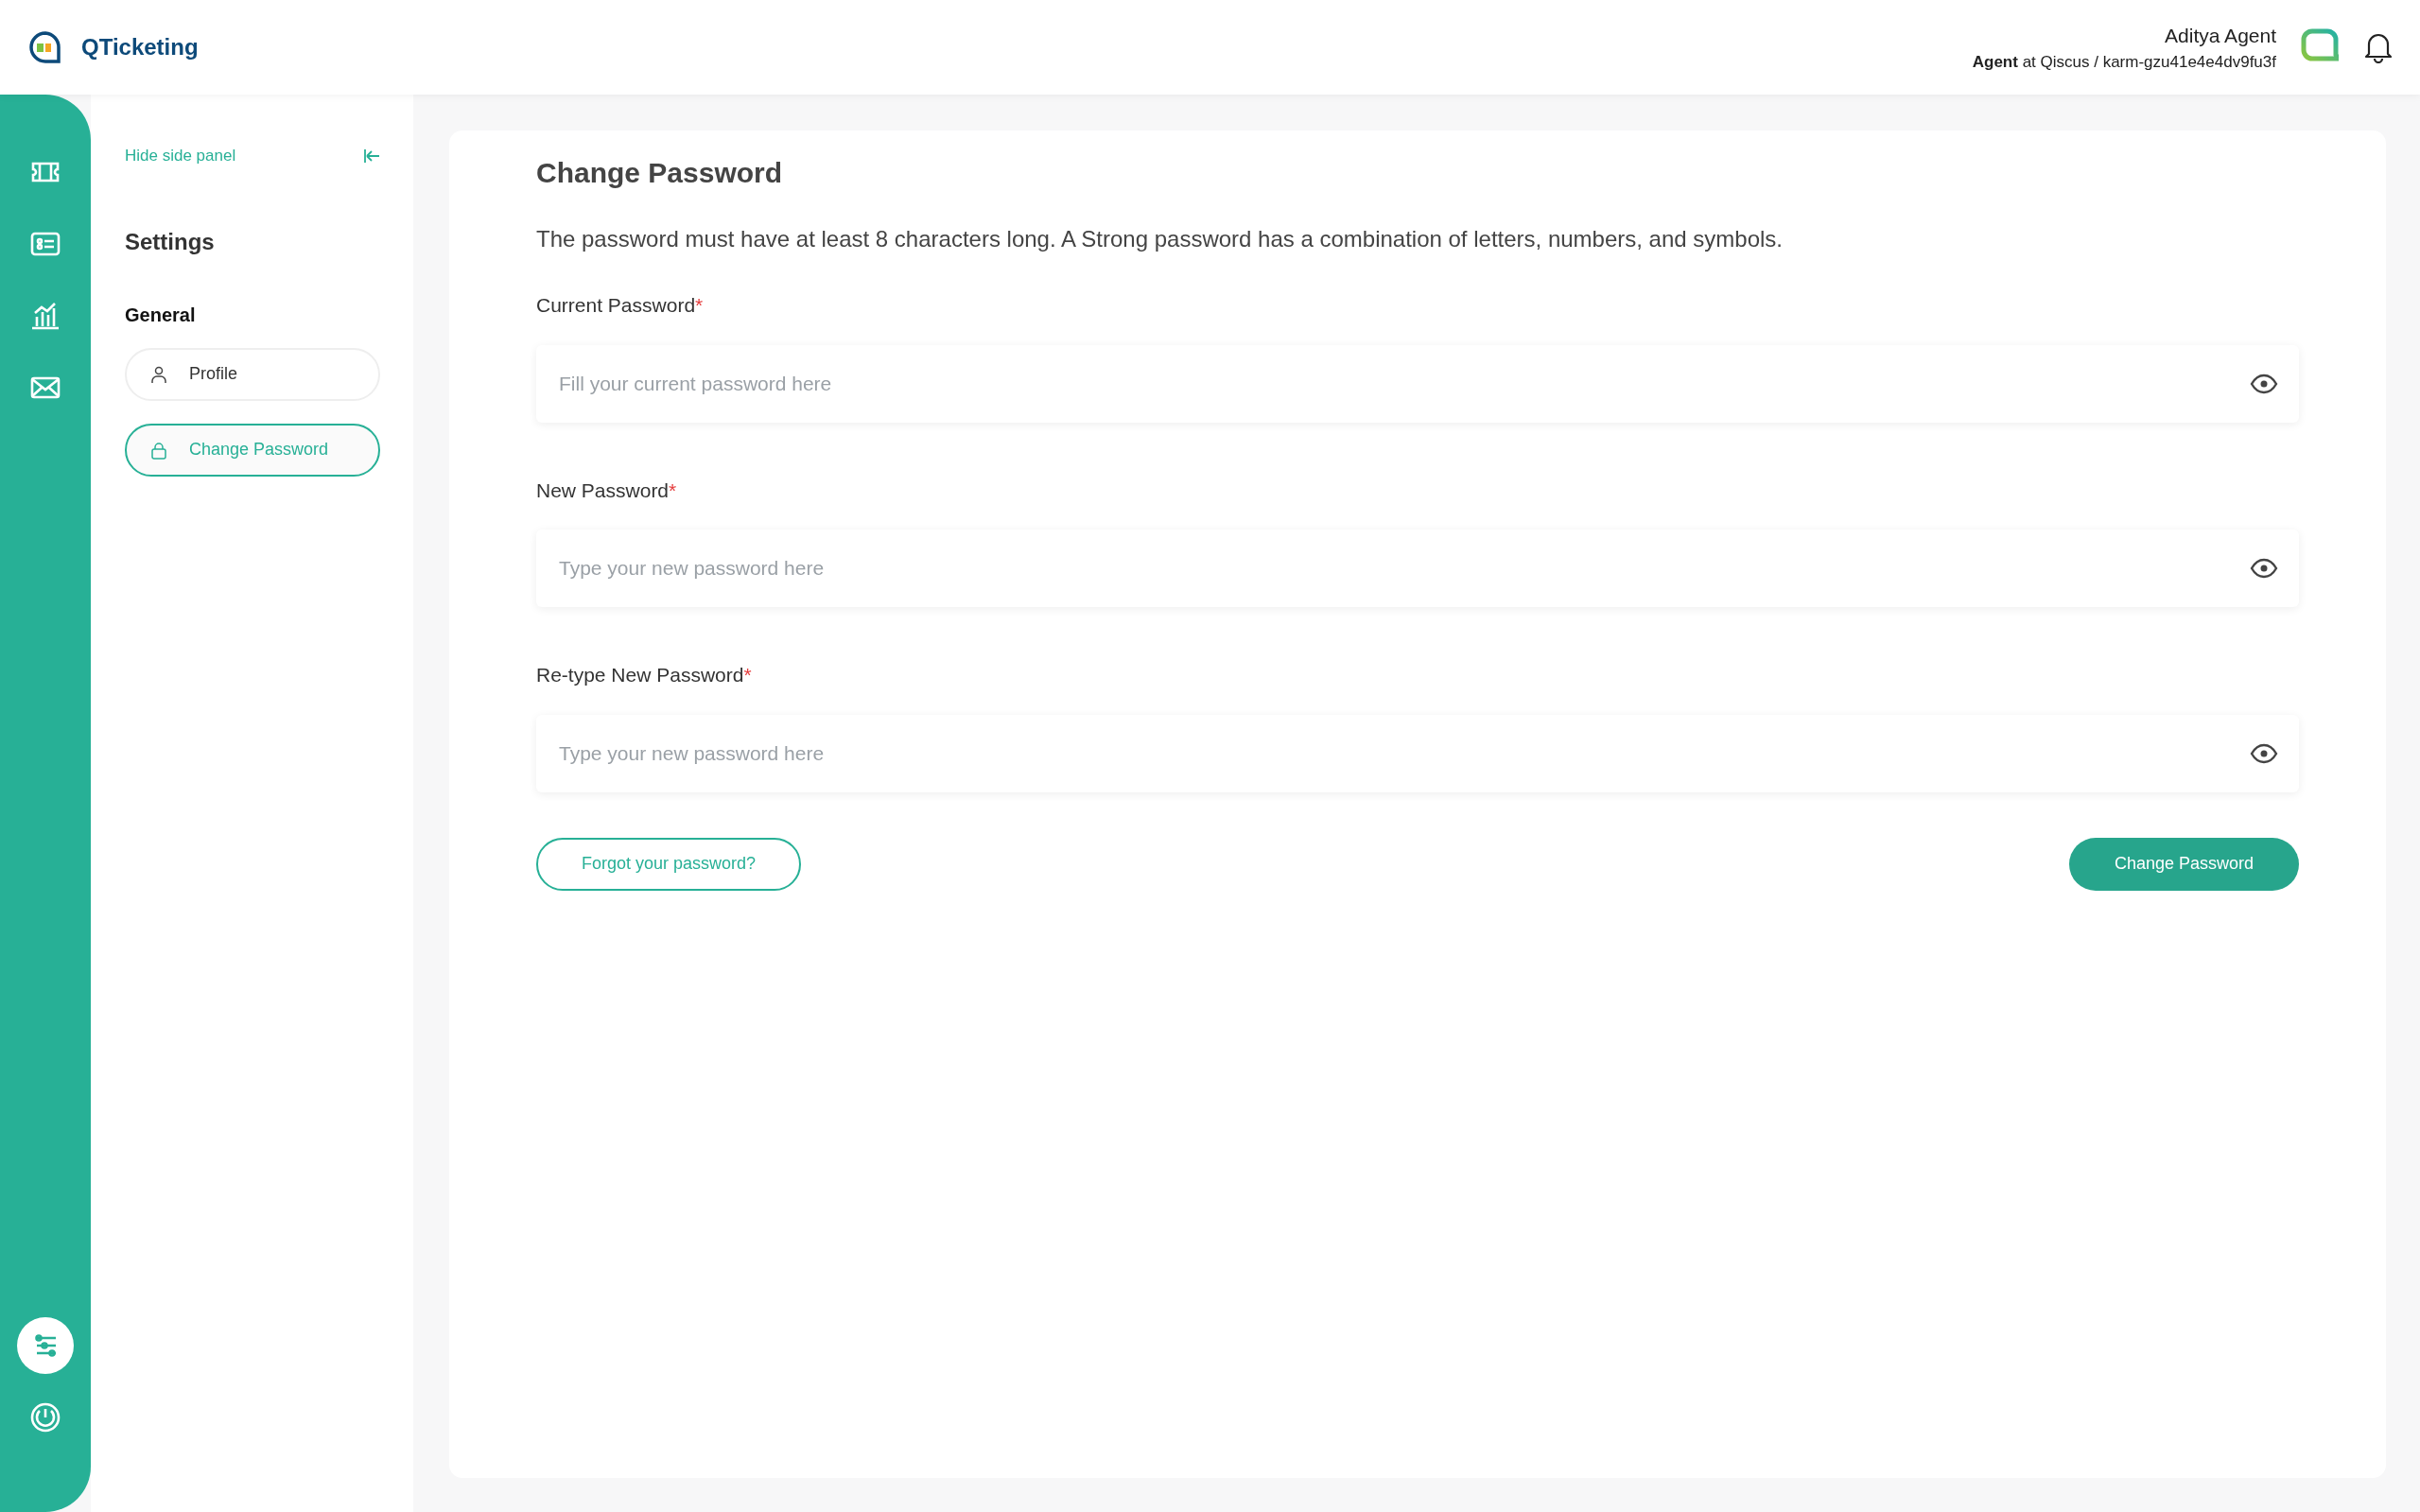 The height and width of the screenshot is (1512, 2420). What do you see at coordinates (620, 305) in the screenshot?
I see `field-label: Current Password*` at bounding box center [620, 305].